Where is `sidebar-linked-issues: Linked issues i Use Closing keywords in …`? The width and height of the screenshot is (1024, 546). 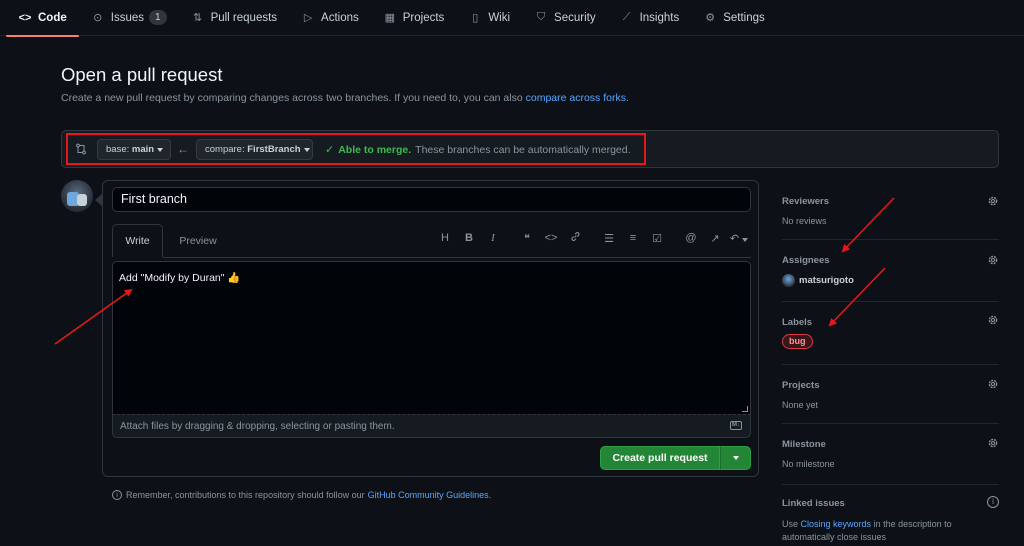
sidebar-linked-issues: Linked issues i Use Closing keywords in … is located at coordinates (890, 520).